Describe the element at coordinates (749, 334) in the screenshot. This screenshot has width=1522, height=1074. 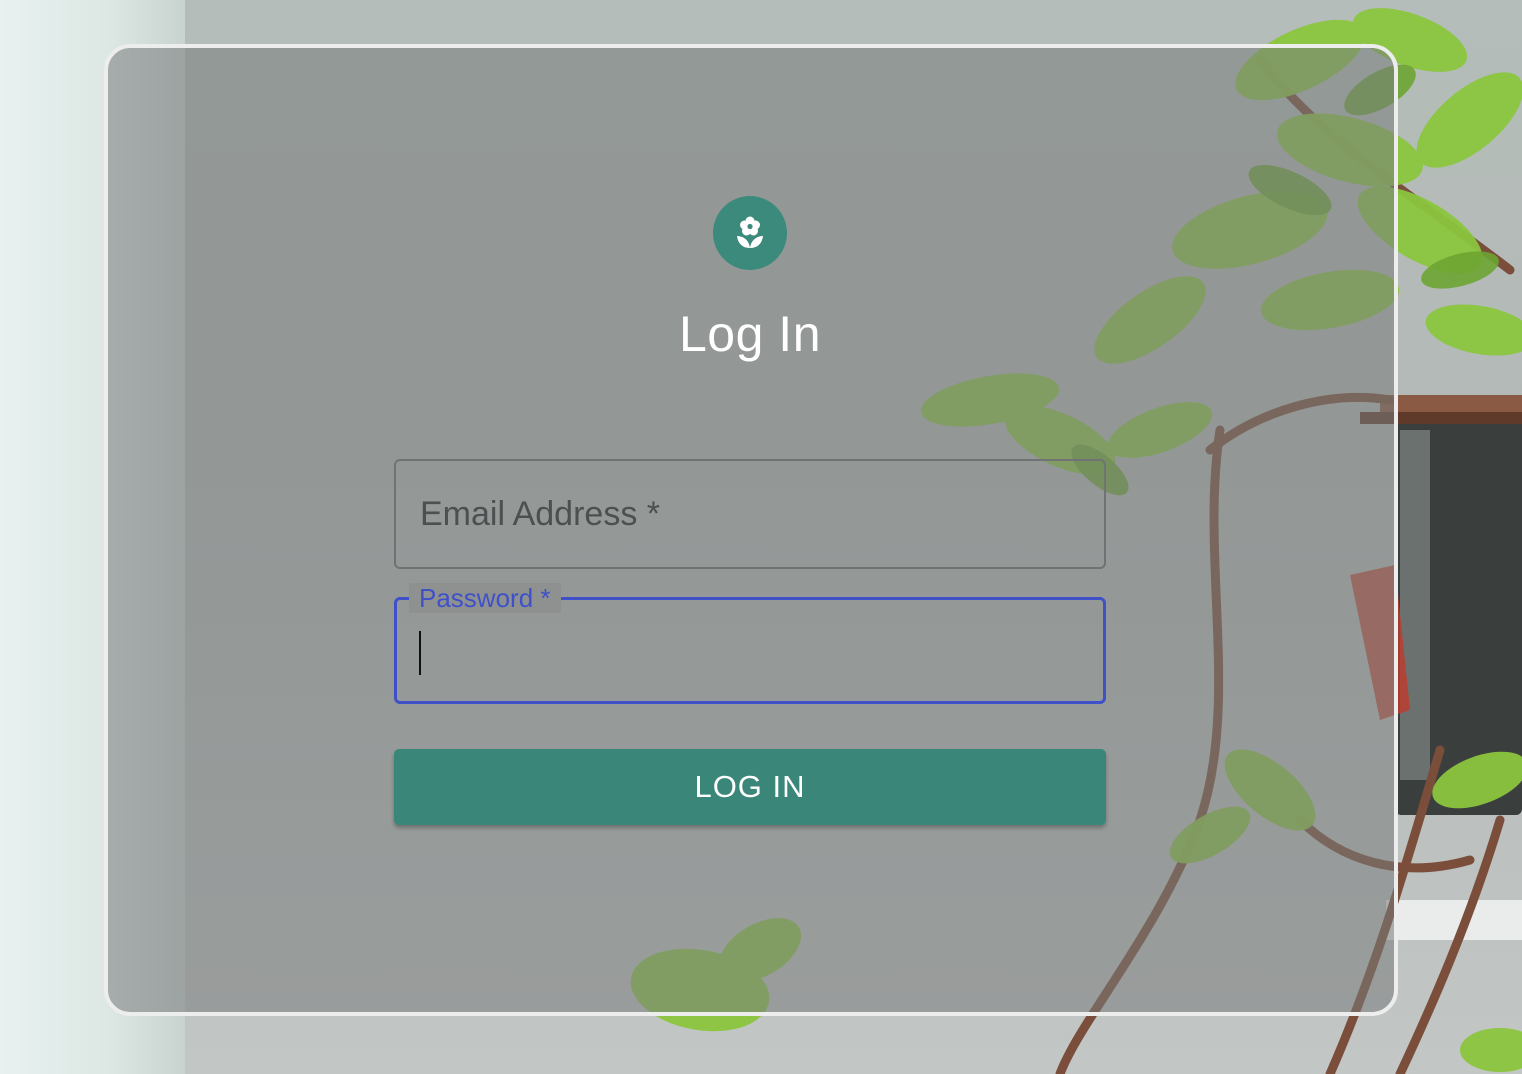
I see `page-title: Log In` at that location.